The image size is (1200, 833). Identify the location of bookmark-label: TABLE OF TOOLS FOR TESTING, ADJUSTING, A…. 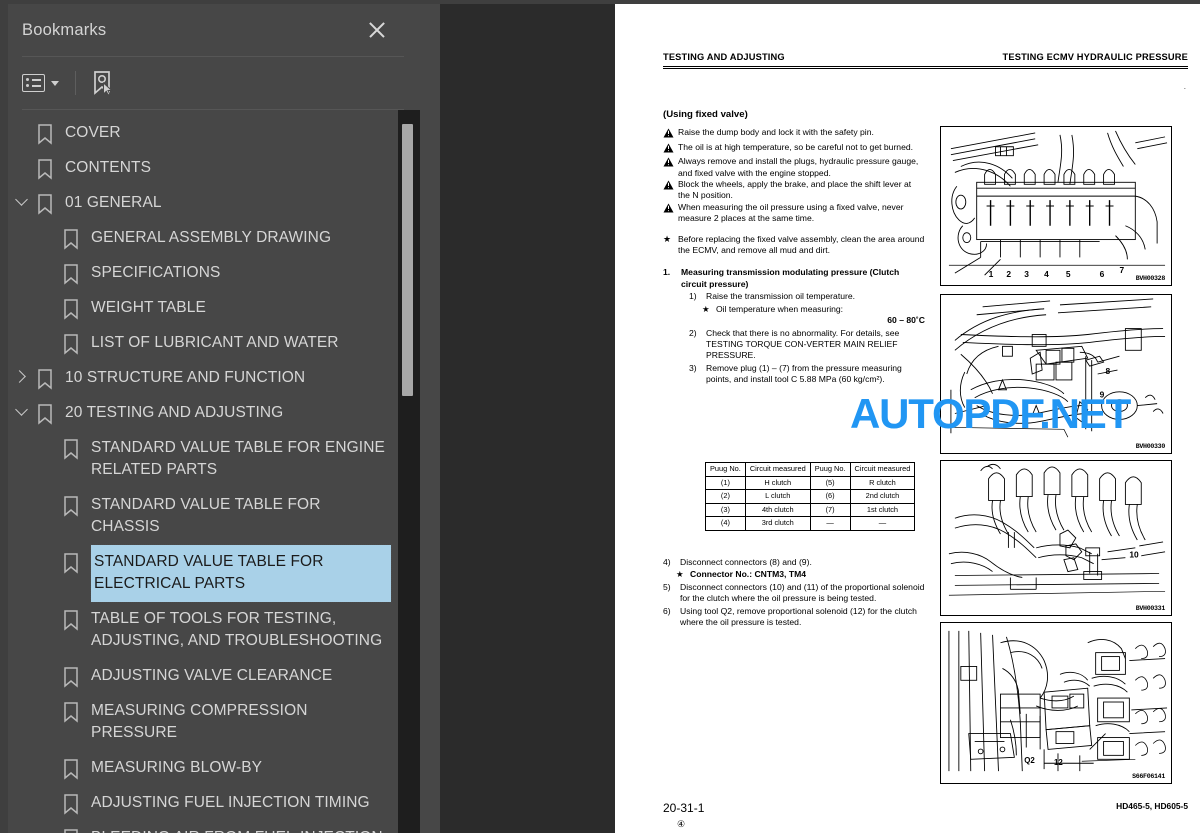
(237, 629).